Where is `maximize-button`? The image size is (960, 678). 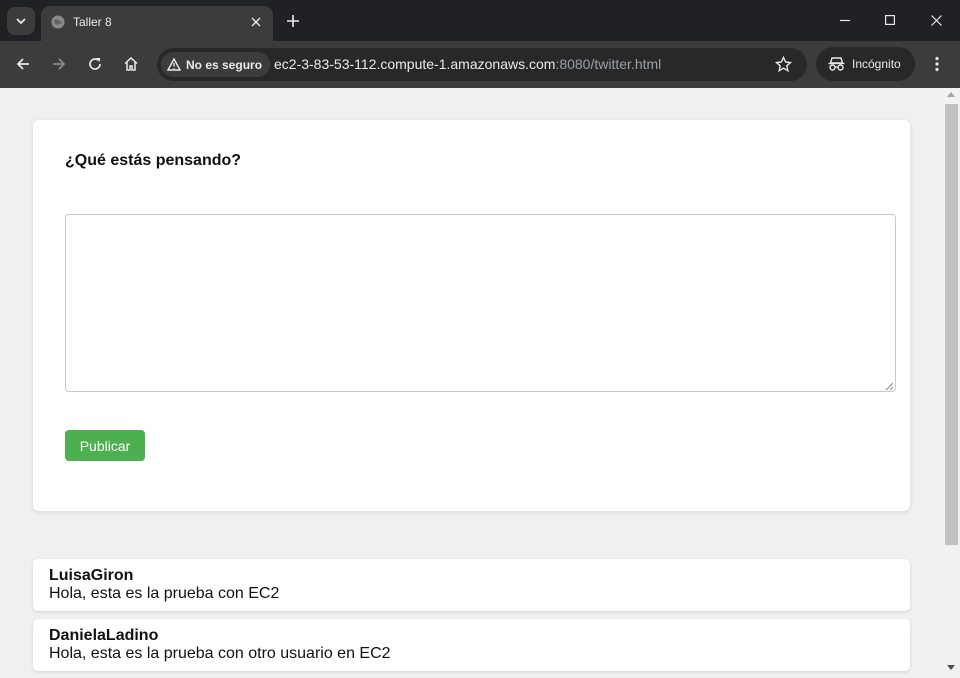
maximize-button is located at coordinates (890, 20).